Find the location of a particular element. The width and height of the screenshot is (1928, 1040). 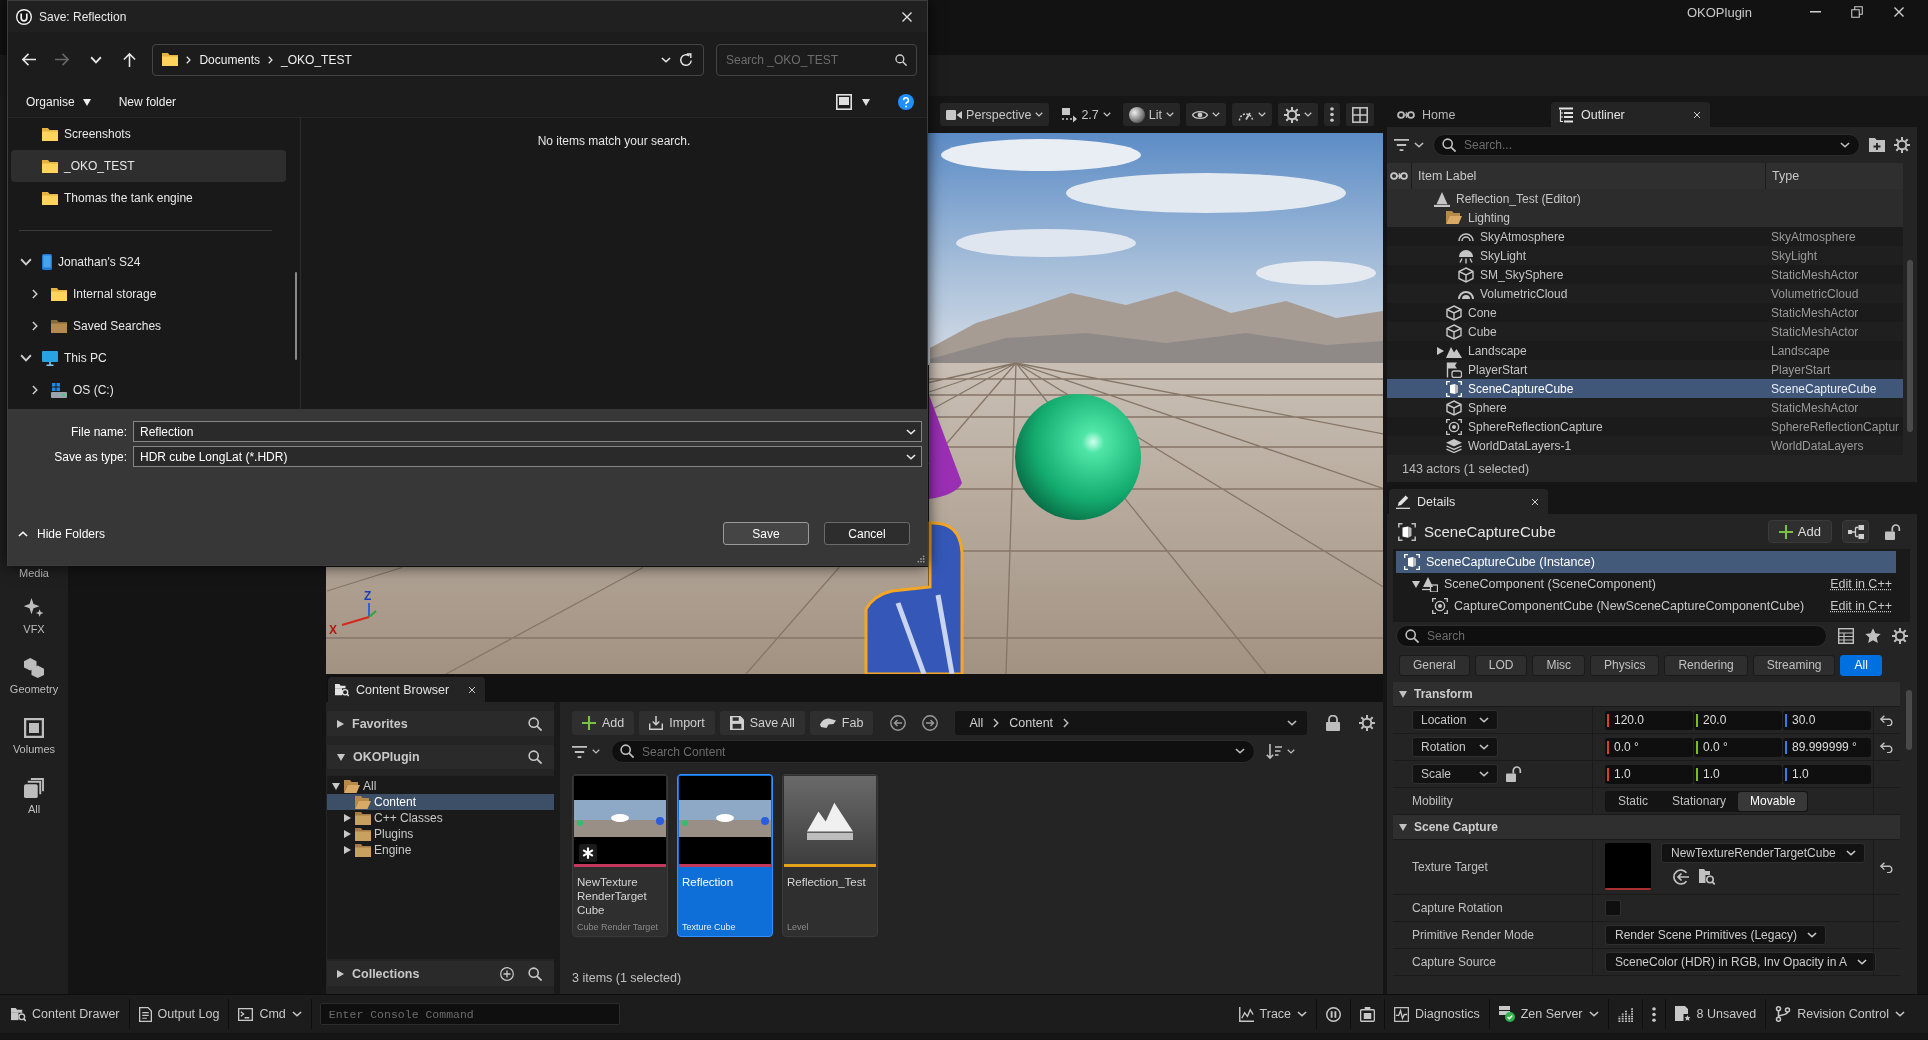

address-bar: Documents _OKO_TEST is located at coordinates (428, 59).